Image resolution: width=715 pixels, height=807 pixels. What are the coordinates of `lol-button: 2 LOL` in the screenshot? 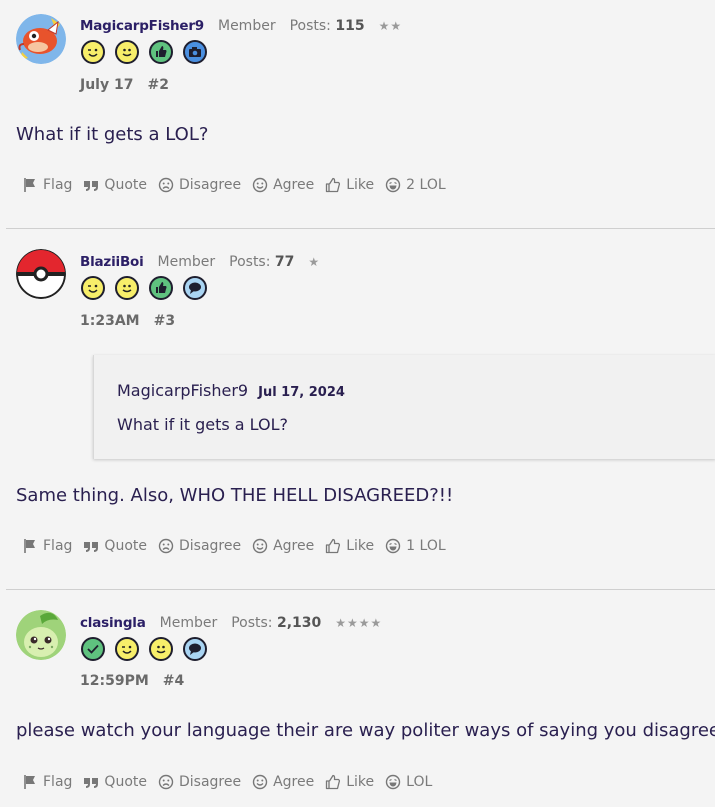 It's located at (415, 185).